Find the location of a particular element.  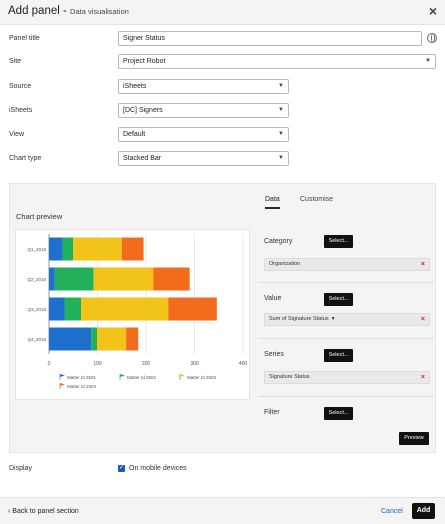

dialog-title: Add panel - Data visualisation is located at coordinates (68, 11).